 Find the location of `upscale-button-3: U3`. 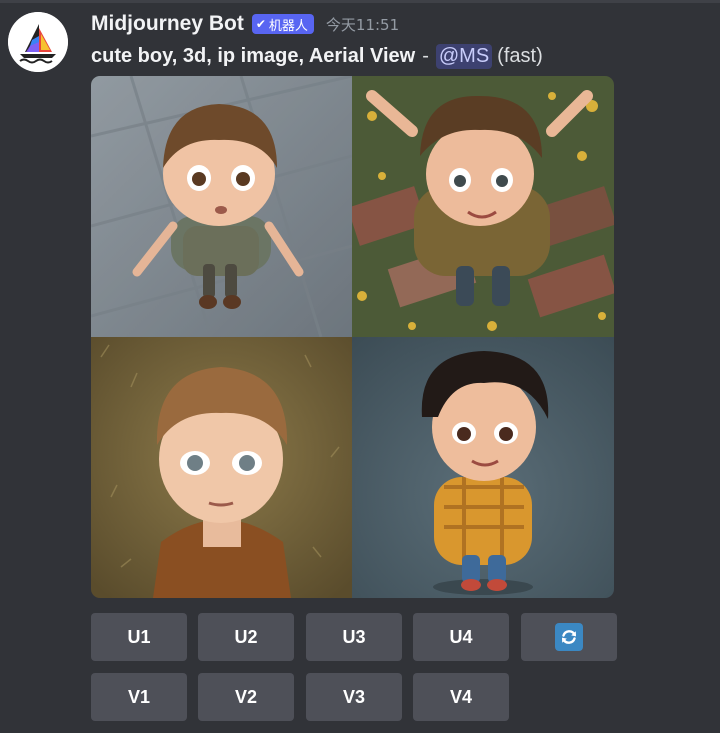

upscale-button-3: U3 is located at coordinates (354, 637).